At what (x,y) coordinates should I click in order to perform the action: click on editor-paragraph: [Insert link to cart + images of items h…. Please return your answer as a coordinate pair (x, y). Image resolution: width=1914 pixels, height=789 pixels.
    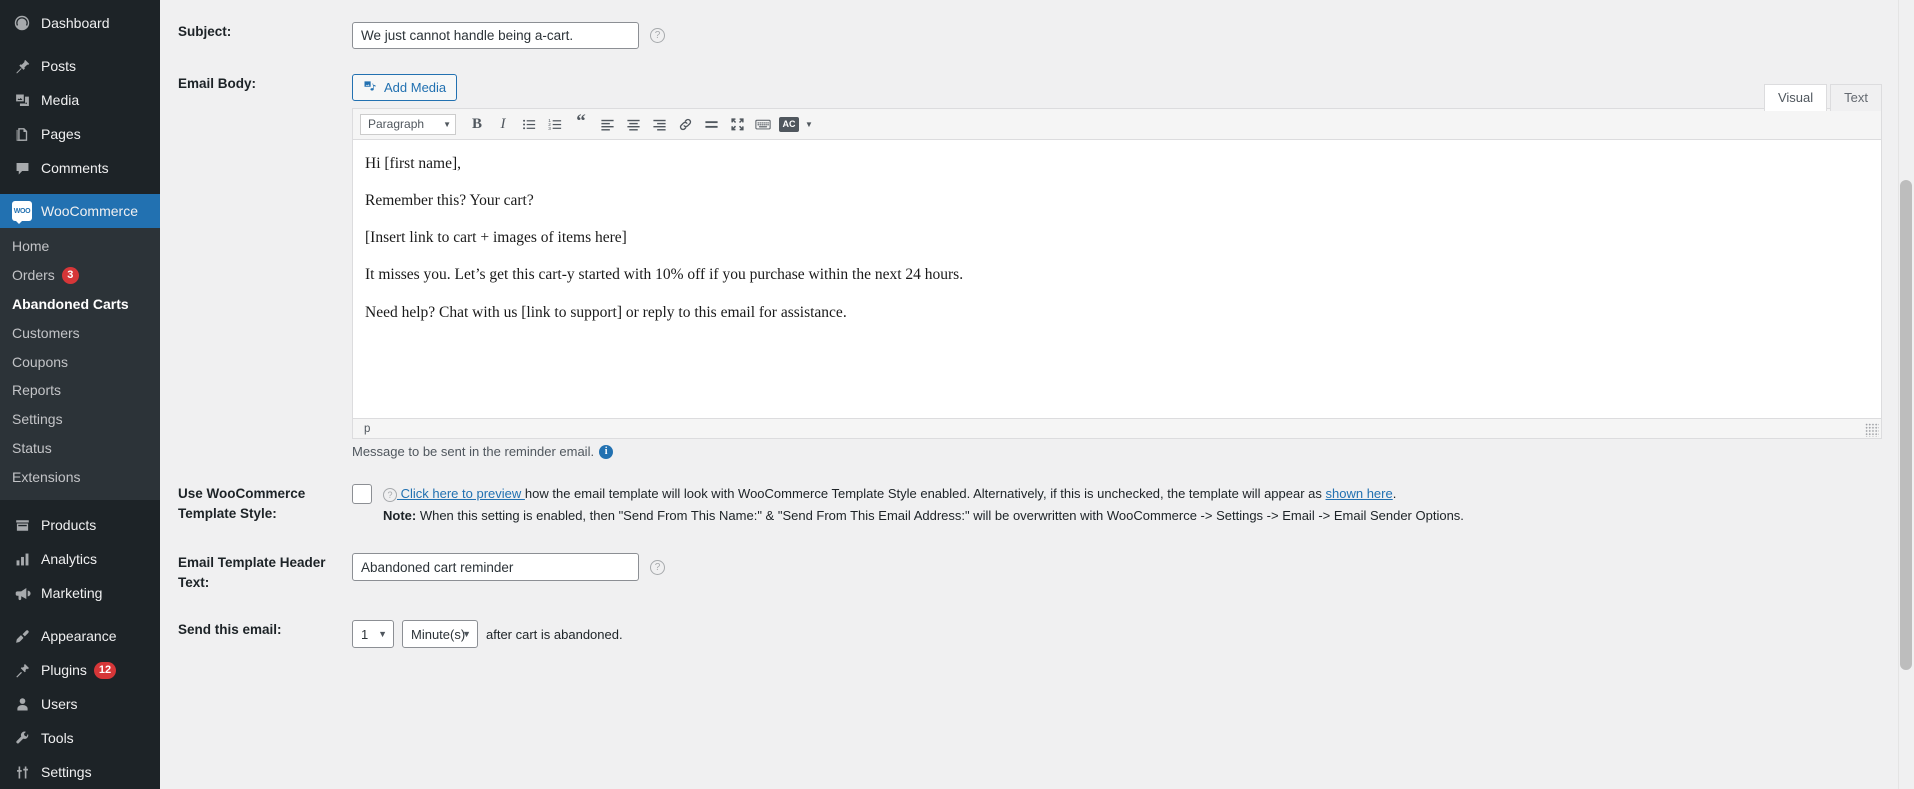
    Looking at the image, I should click on (496, 238).